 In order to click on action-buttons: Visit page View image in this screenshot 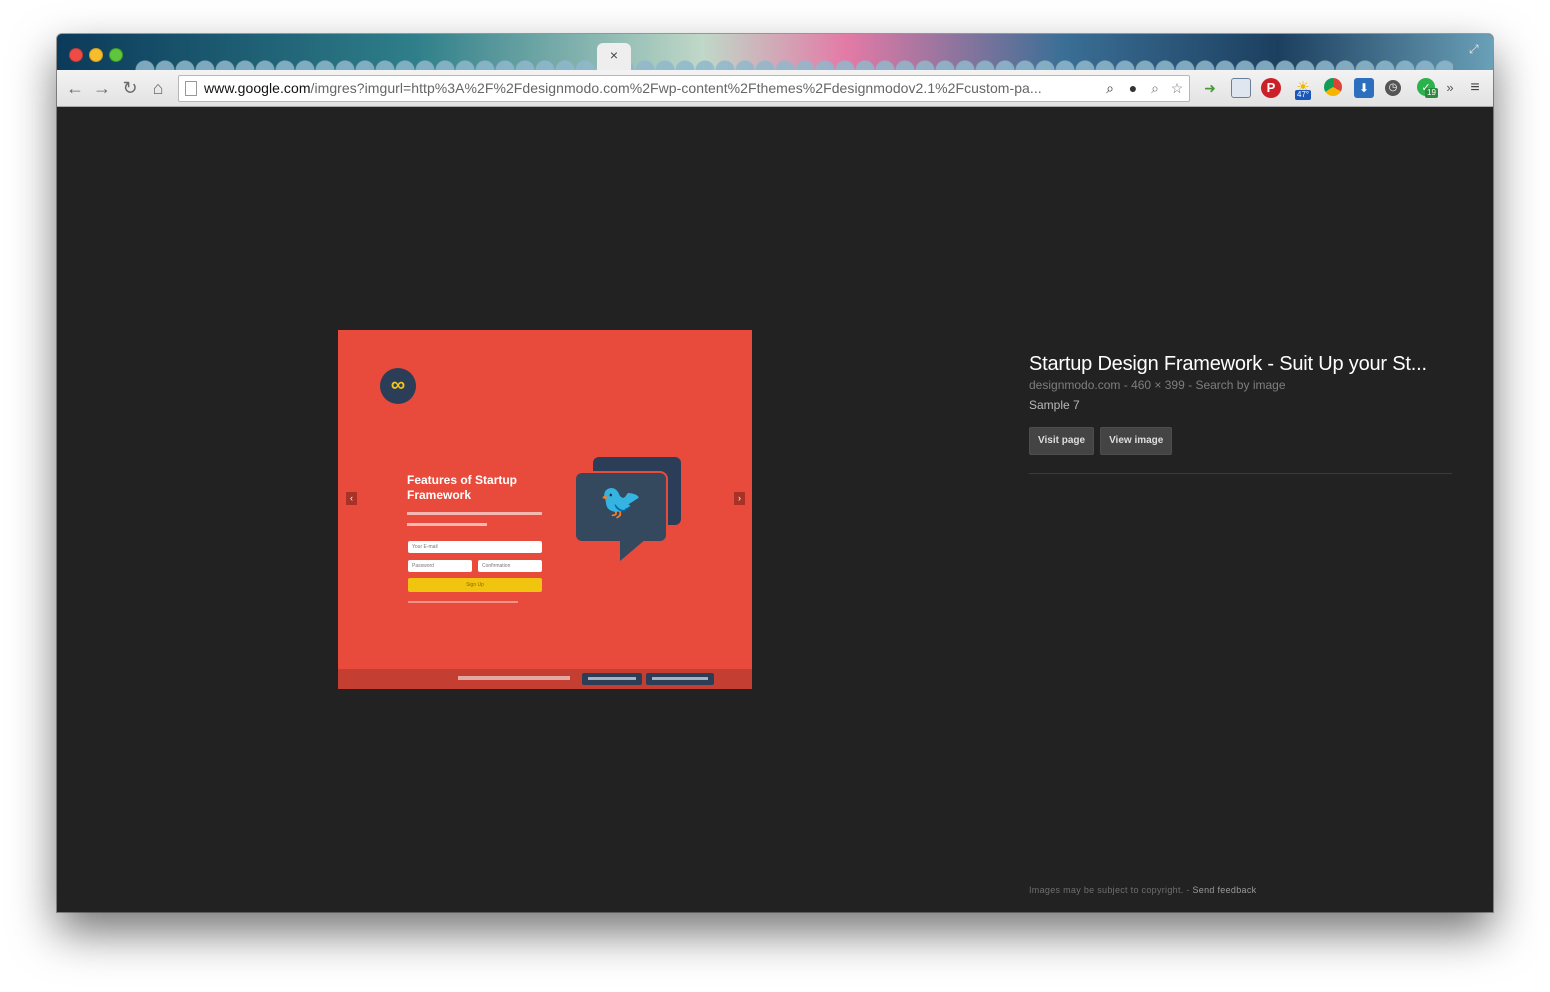, I will do `click(1241, 441)`.